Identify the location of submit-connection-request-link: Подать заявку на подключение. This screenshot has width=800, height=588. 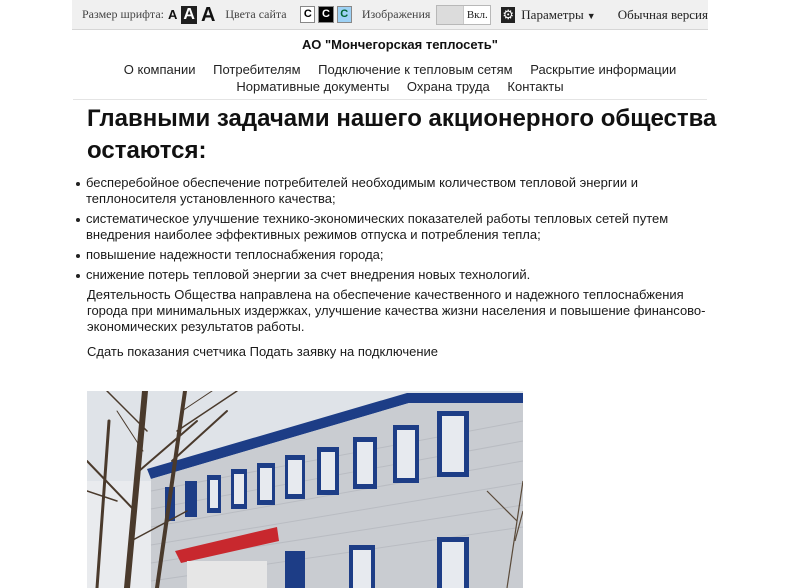
(344, 351).